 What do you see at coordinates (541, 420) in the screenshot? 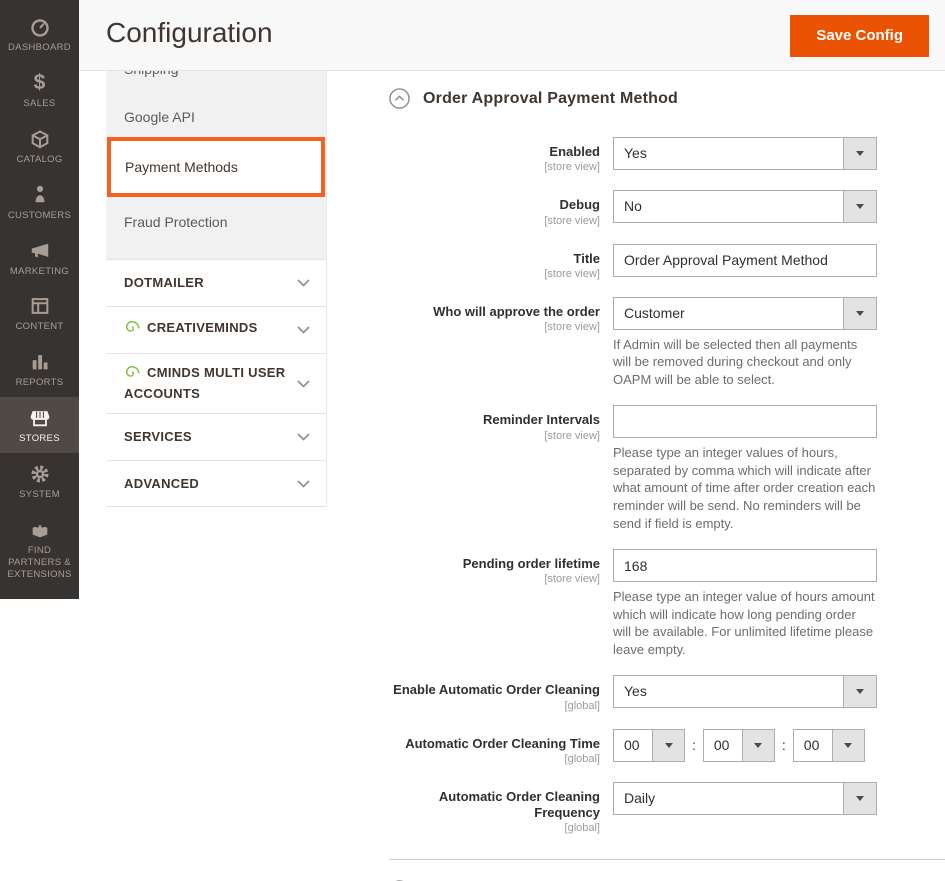
I see `field-label: Reminder Intervals` at bounding box center [541, 420].